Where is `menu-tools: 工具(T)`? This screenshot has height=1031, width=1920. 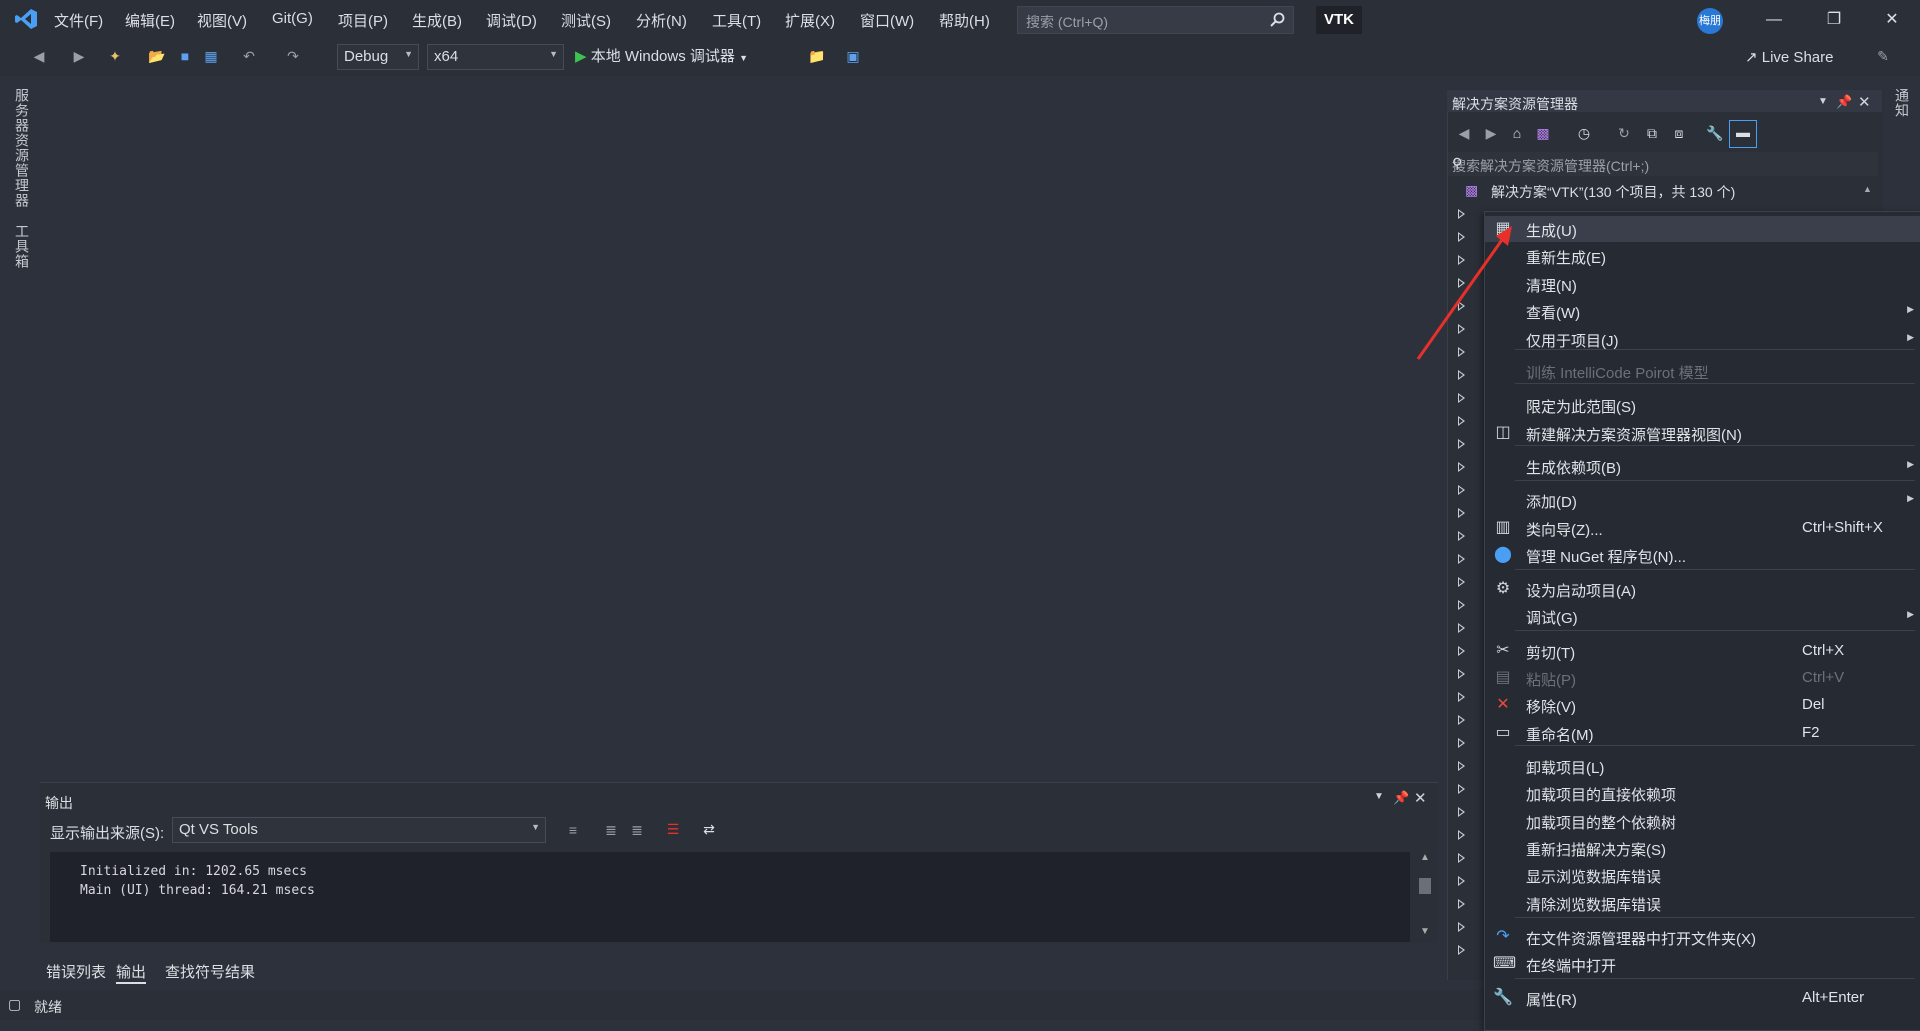 menu-tools: 工具(T) is located at coordinates (736, 20).